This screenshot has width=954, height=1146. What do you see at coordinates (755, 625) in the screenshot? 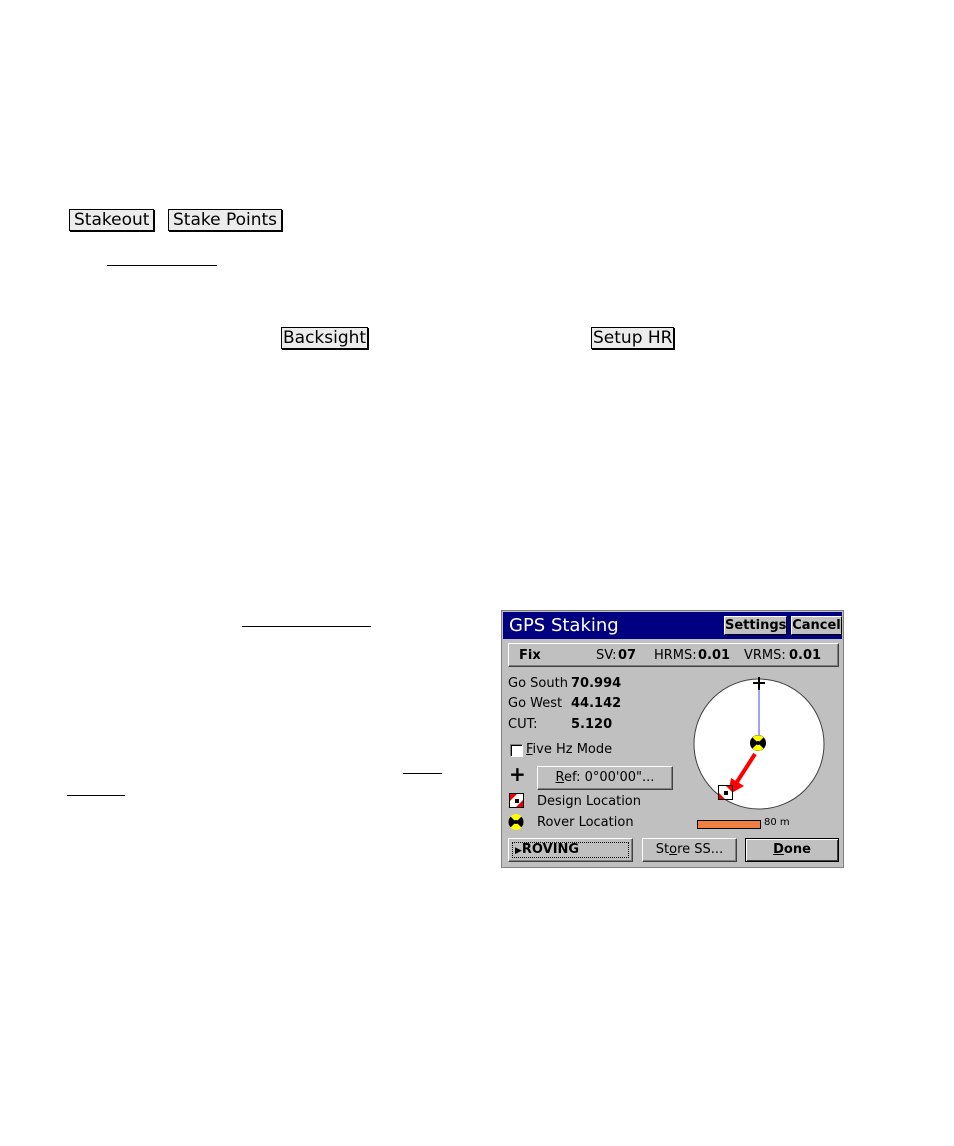
I see `settings-button: Settings` at bounding box center [755, 625].